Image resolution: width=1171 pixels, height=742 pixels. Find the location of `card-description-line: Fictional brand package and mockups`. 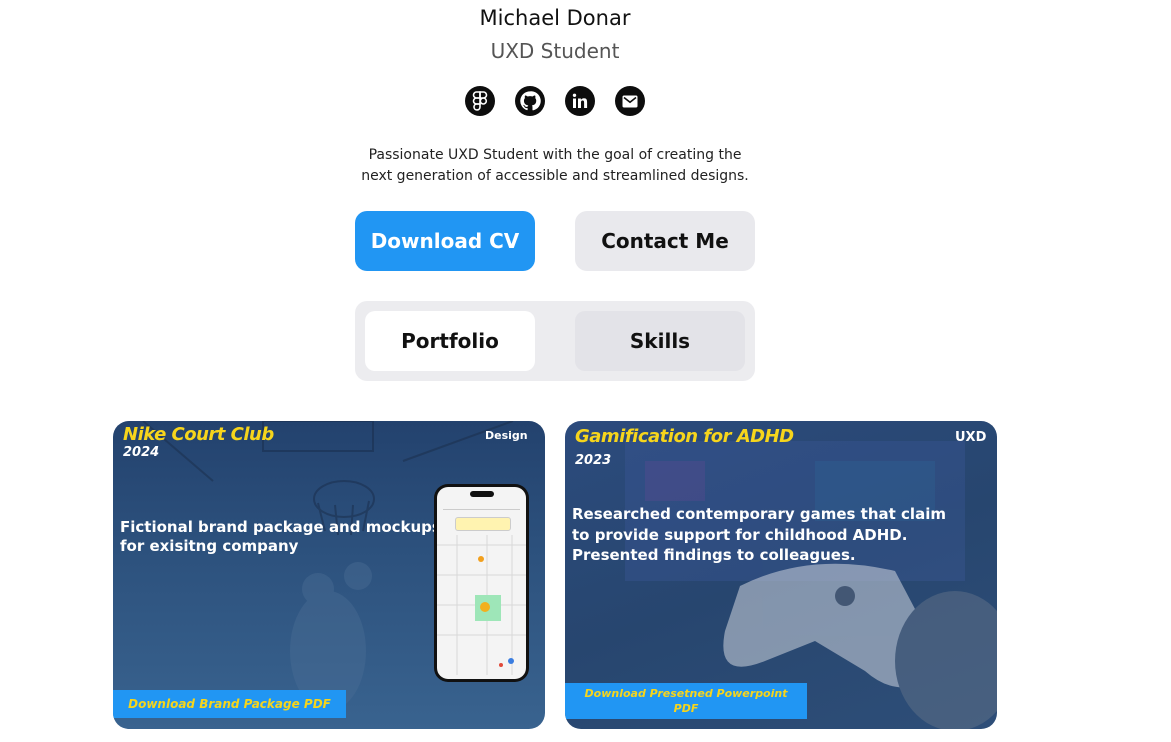

card-description-line: Fictional brand package and mockups is located at coordinates (280, 527).